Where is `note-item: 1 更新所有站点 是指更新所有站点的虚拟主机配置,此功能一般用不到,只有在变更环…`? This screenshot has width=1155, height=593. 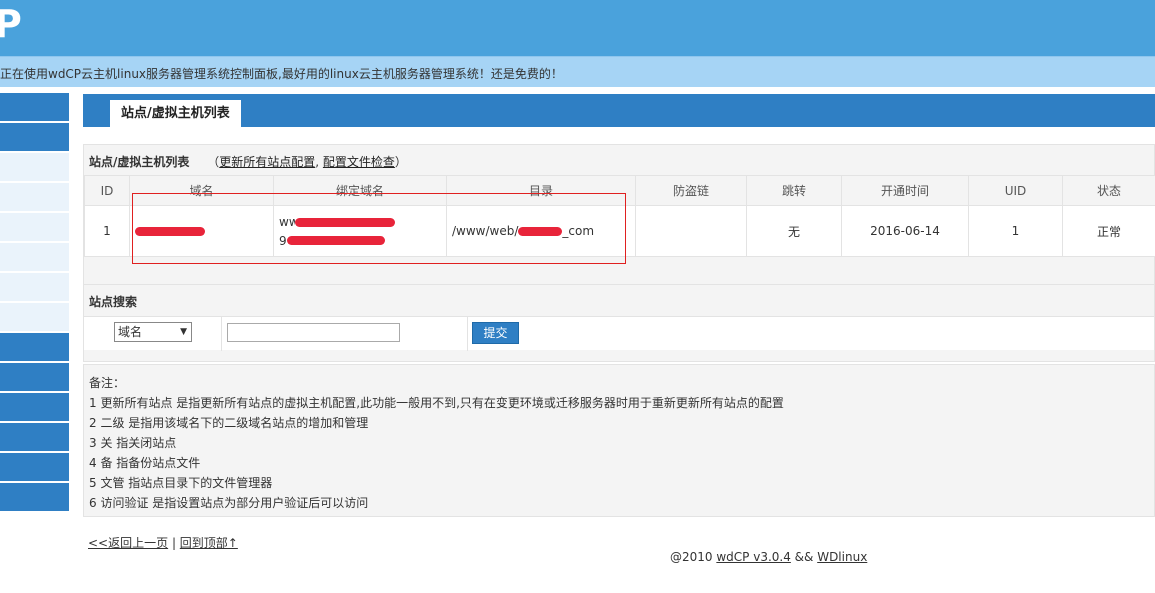
note-item: 1 更新所有站点 是指更新所有站点的虚拟主机配置,此功能一般用不到,只有在变更环… is located at coordinates (436, 403).